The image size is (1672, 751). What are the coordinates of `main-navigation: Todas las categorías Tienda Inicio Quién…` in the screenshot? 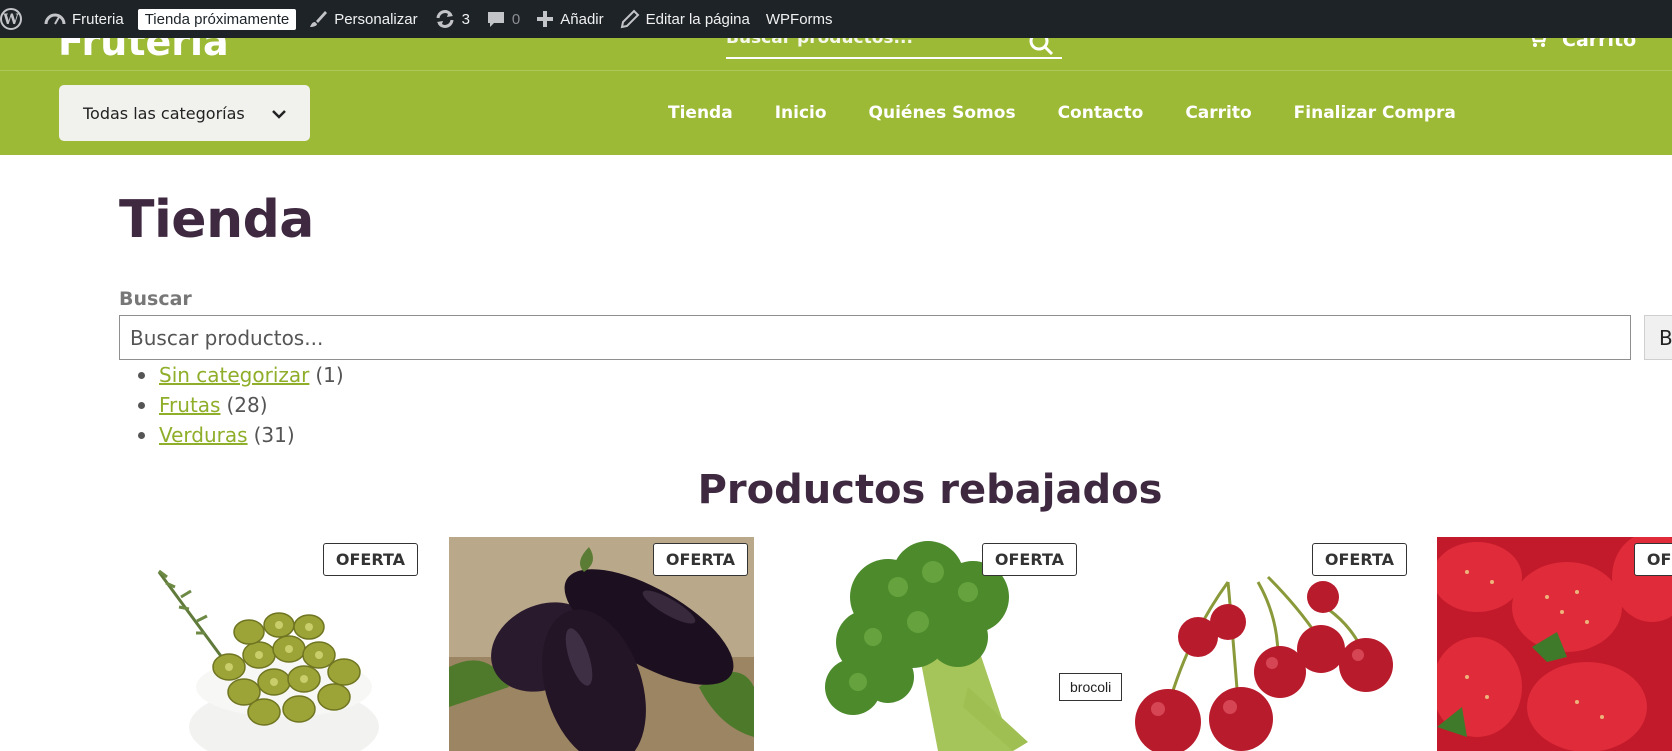 It's located at (836, 113).